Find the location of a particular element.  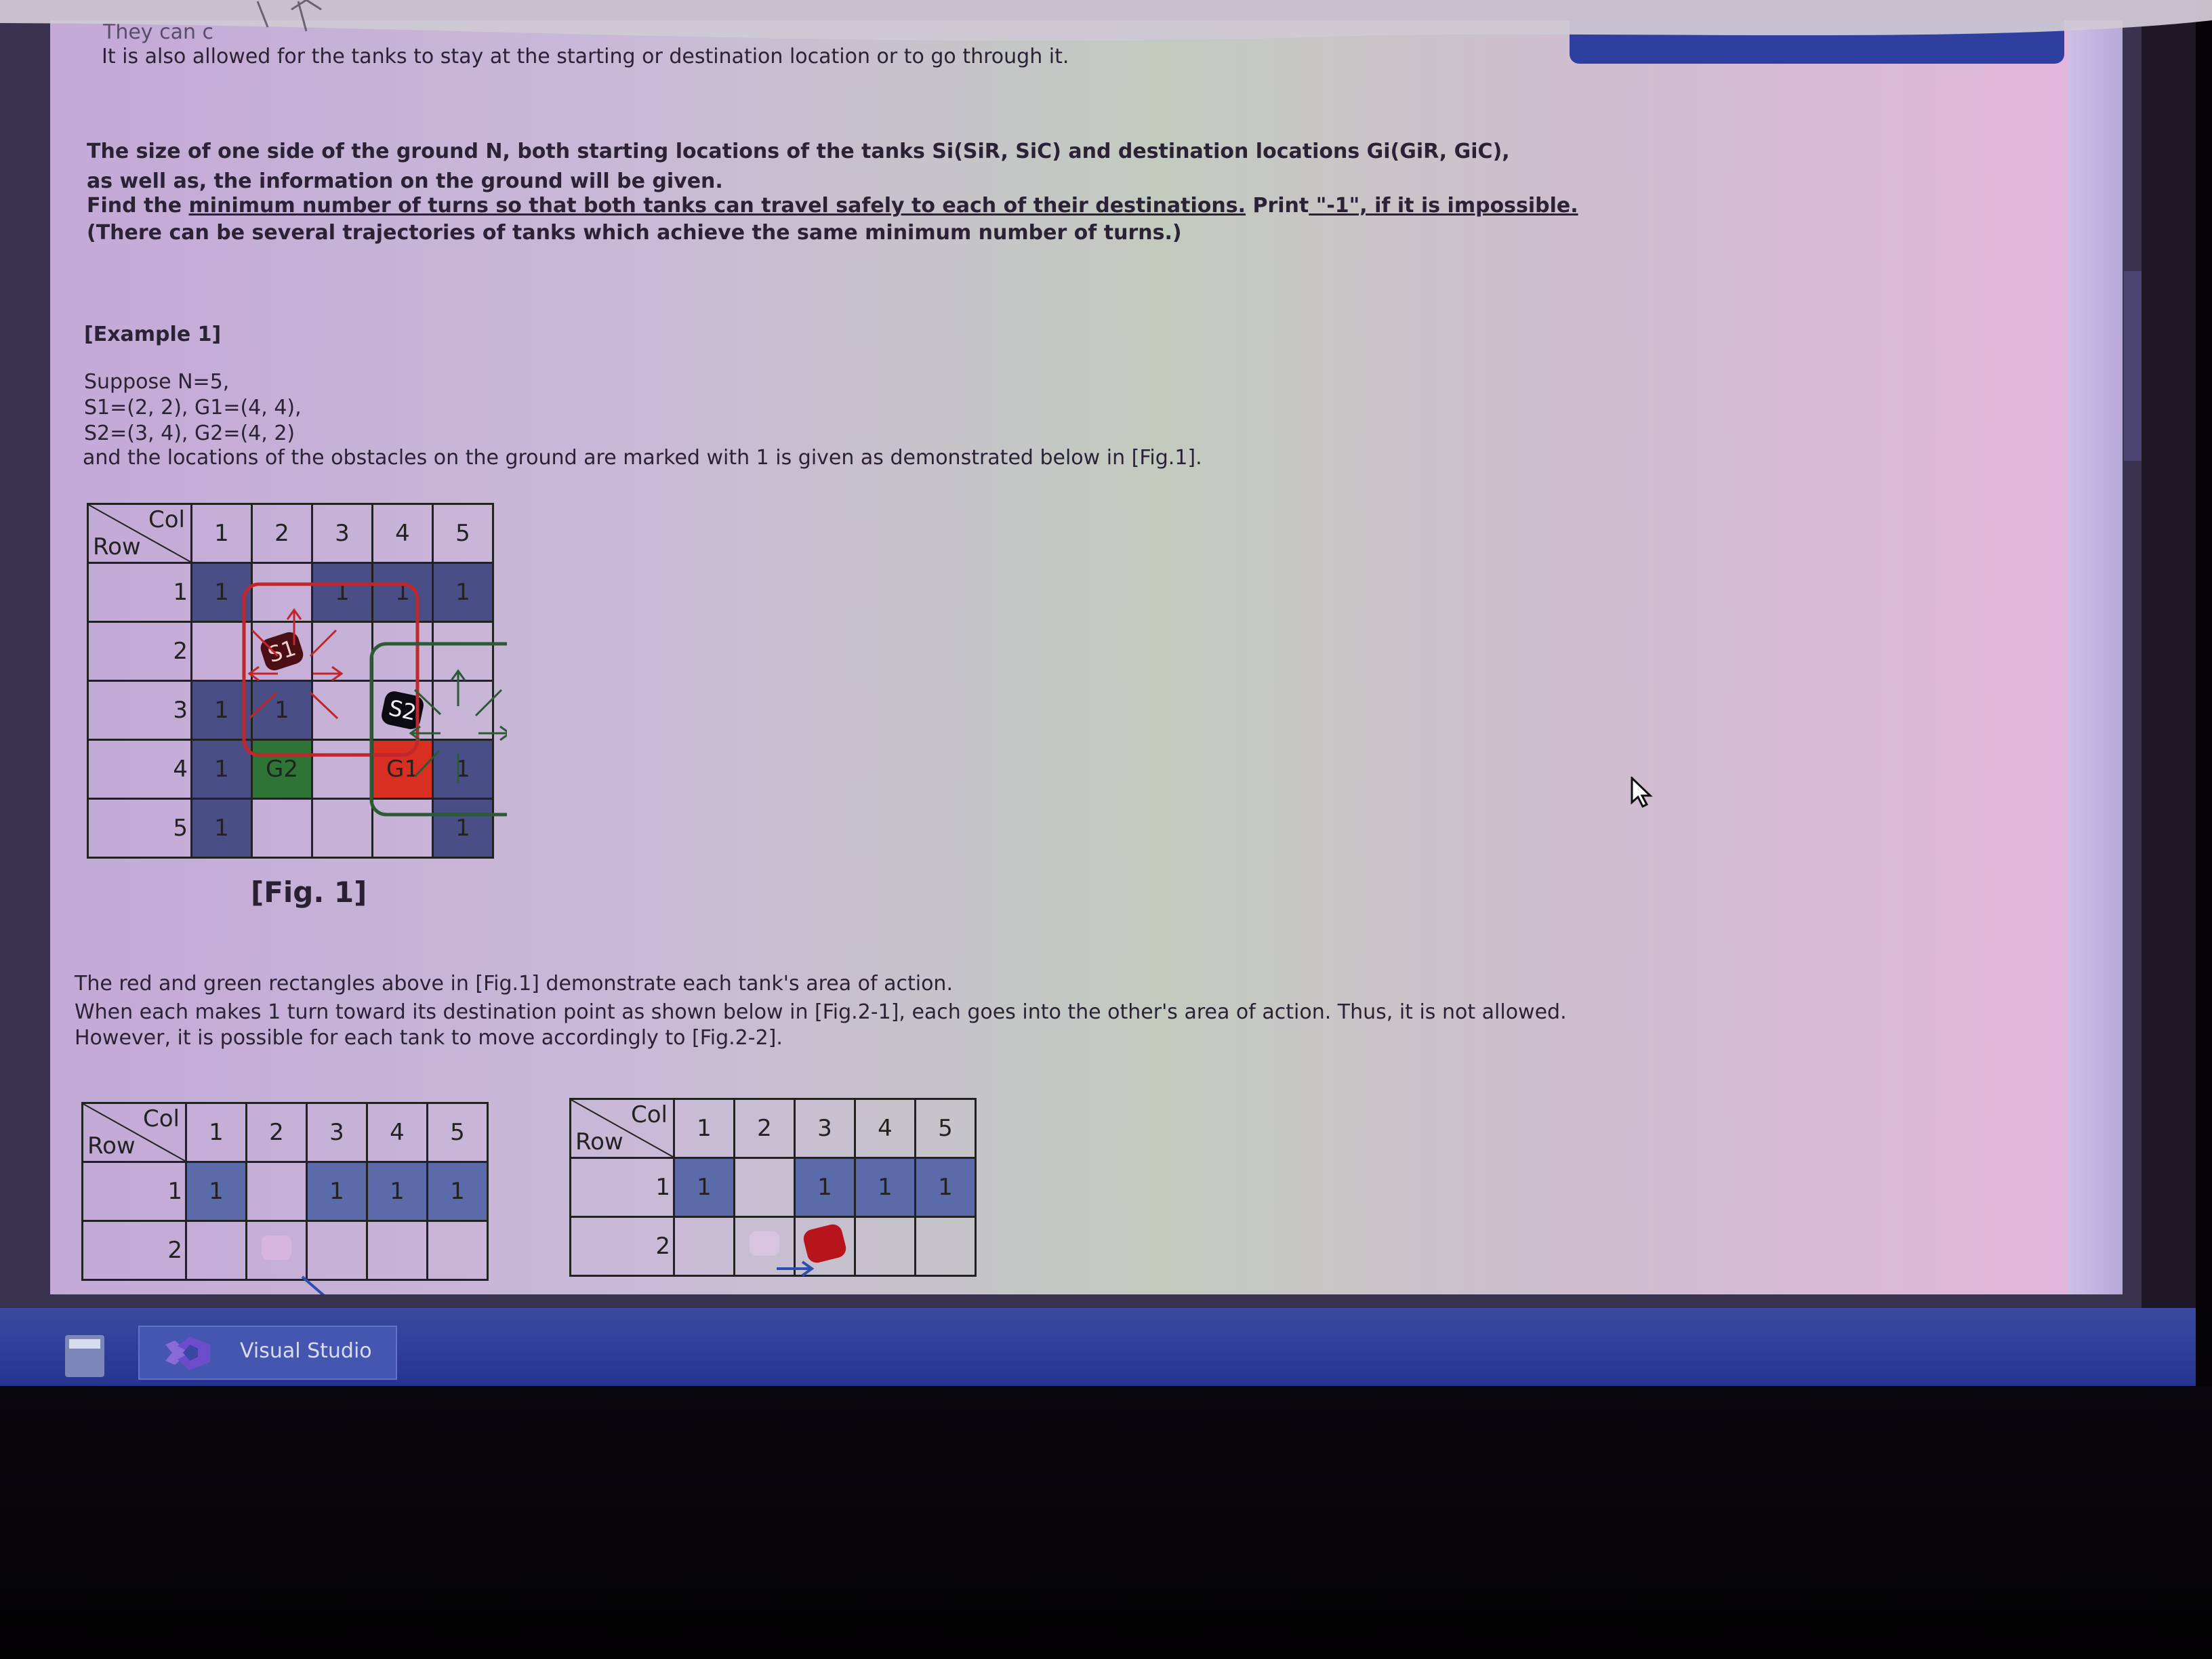

move-arrow is located at coordinates (313, 1284).